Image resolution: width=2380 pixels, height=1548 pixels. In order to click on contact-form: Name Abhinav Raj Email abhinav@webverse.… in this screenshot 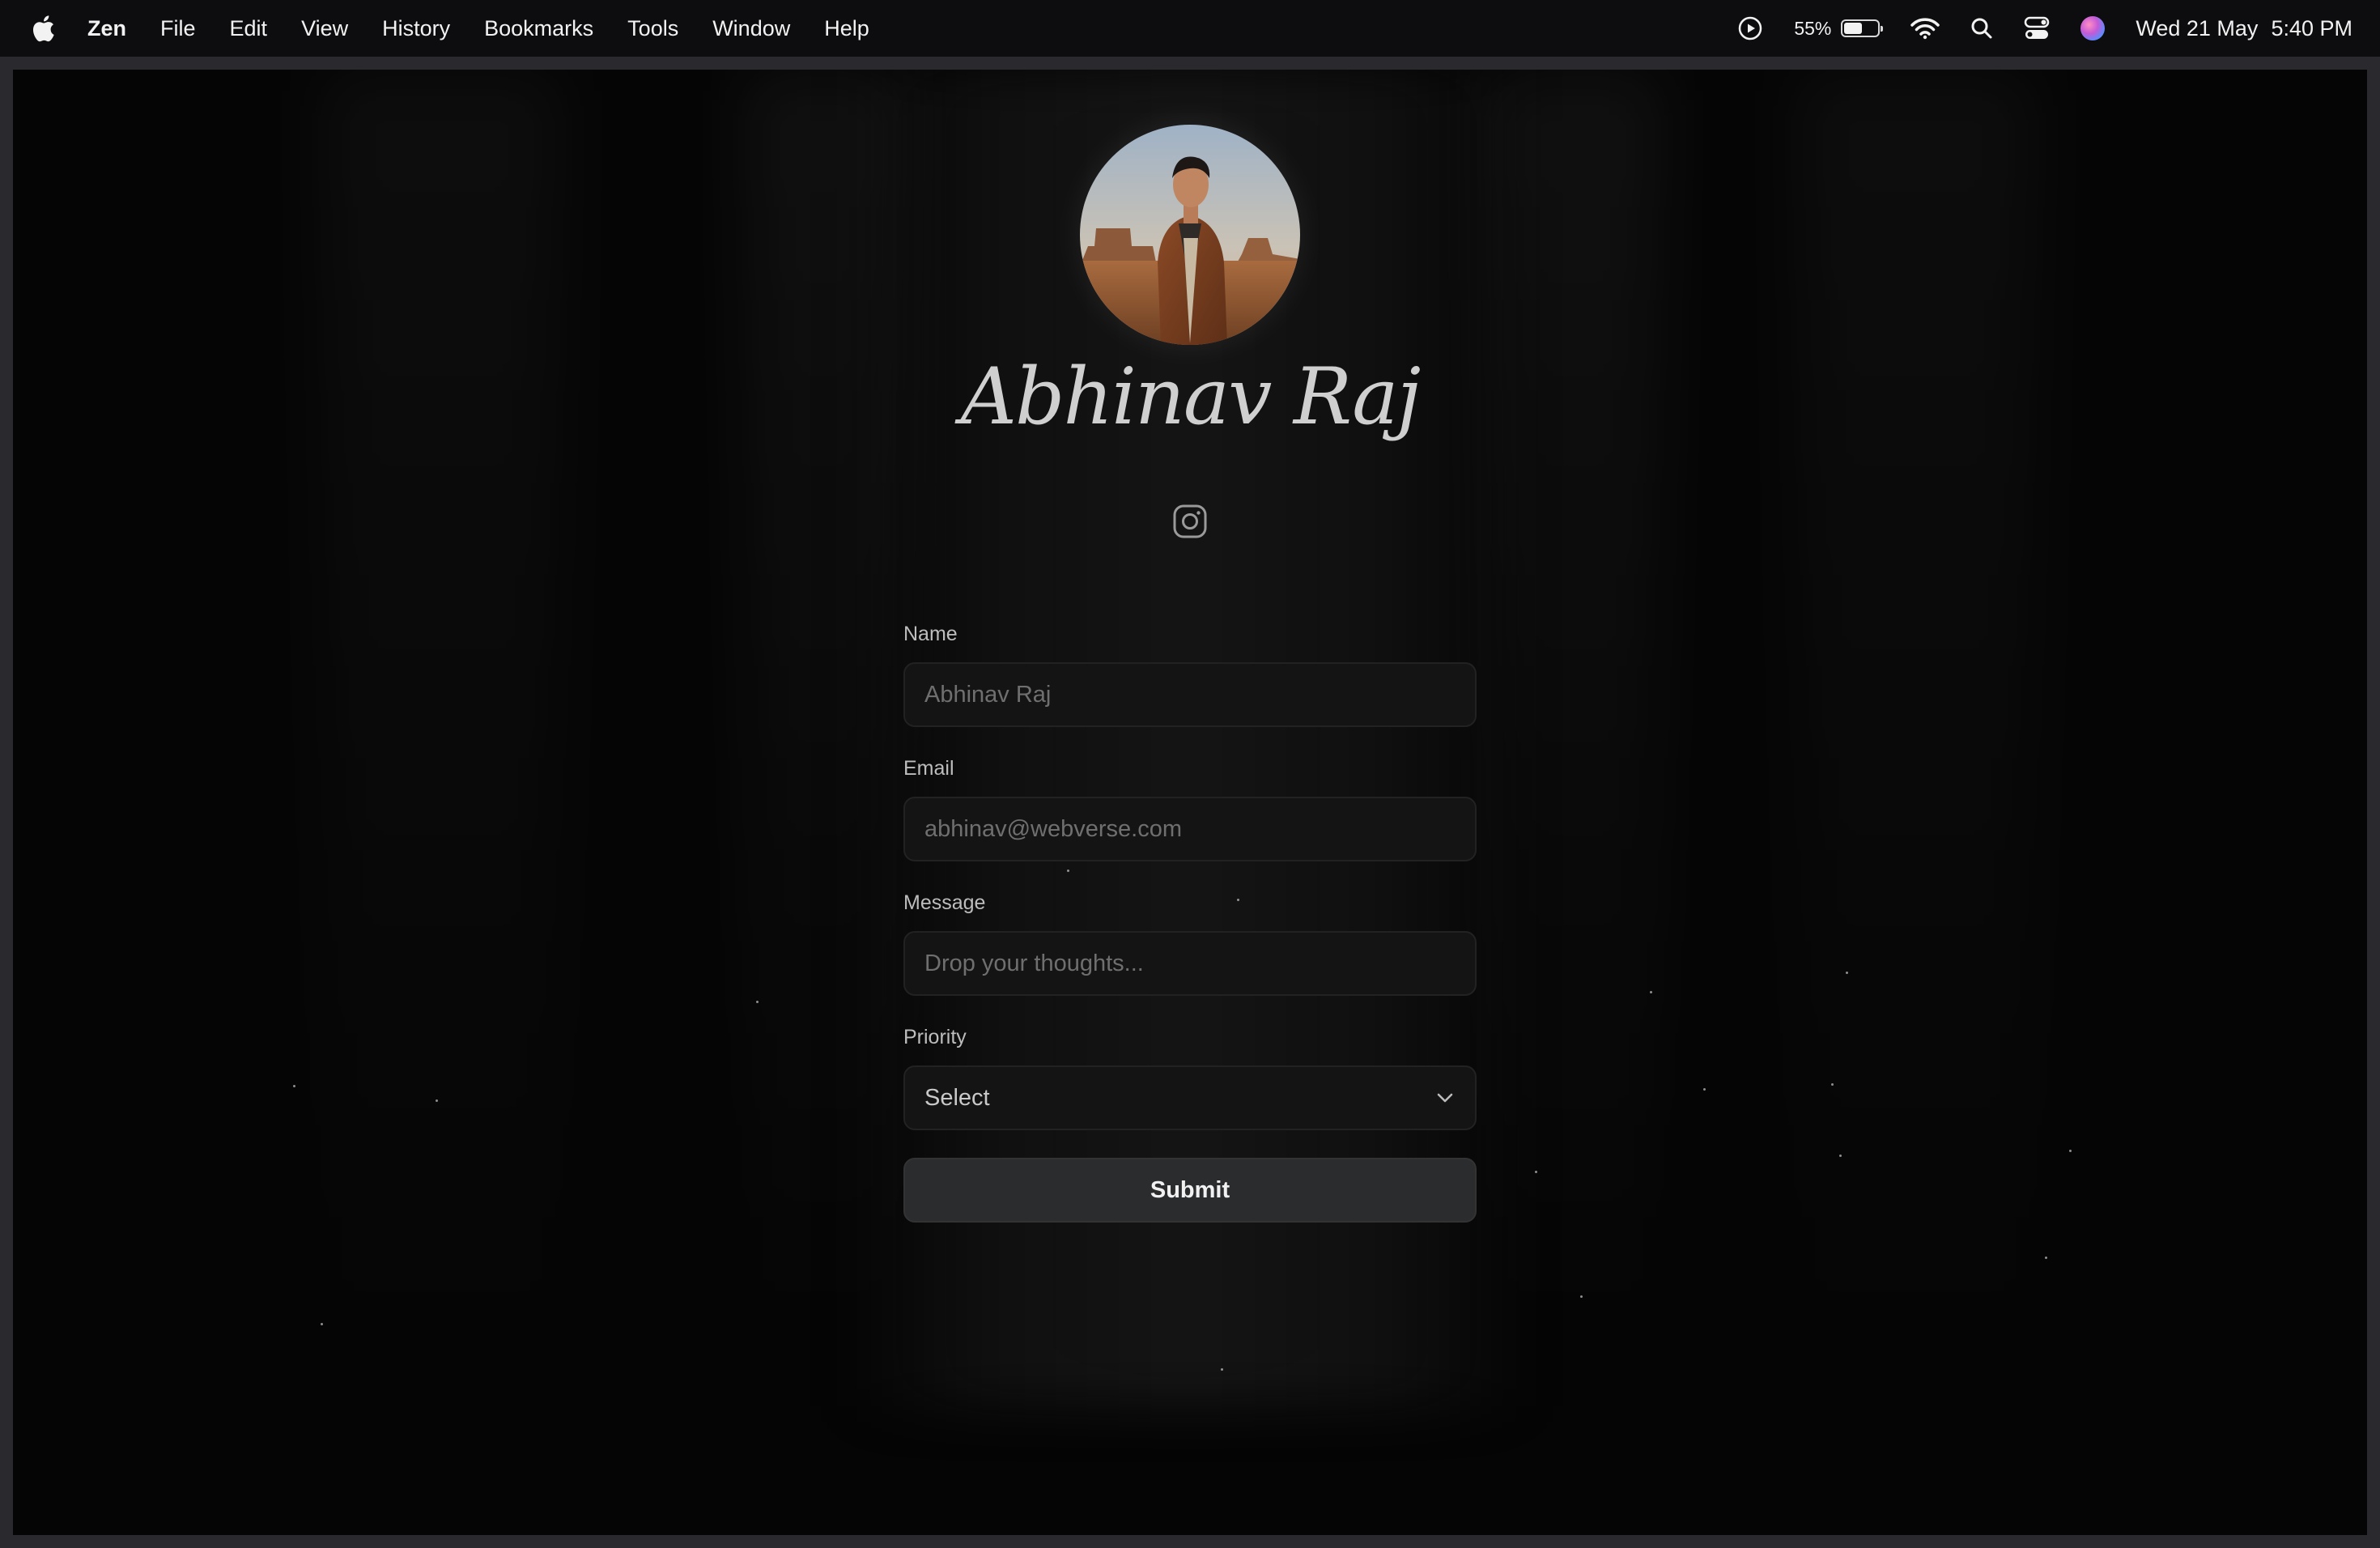, I will do `click(1190, 921)`.